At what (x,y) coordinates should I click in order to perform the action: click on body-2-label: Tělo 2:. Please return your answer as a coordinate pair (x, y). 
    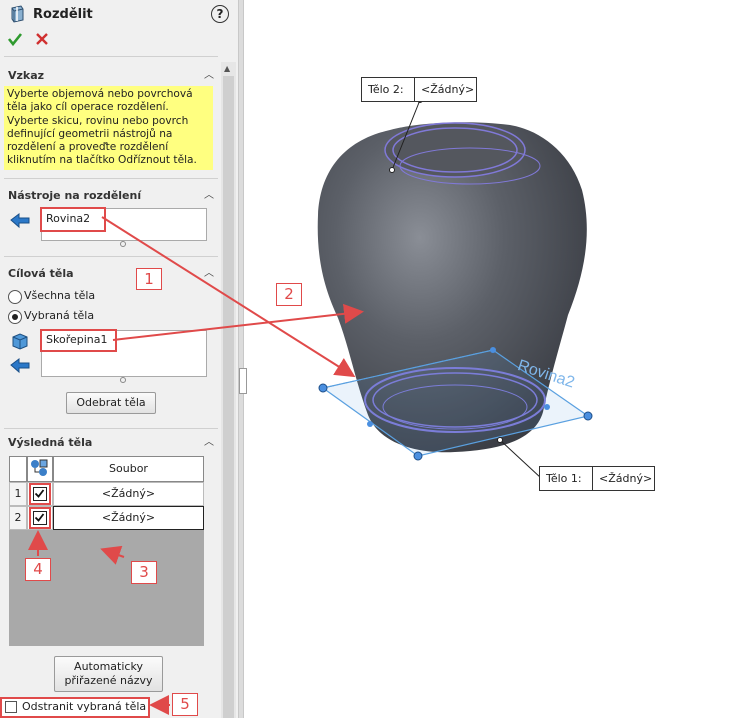
    Looking at the image, I should click on (386, 89).